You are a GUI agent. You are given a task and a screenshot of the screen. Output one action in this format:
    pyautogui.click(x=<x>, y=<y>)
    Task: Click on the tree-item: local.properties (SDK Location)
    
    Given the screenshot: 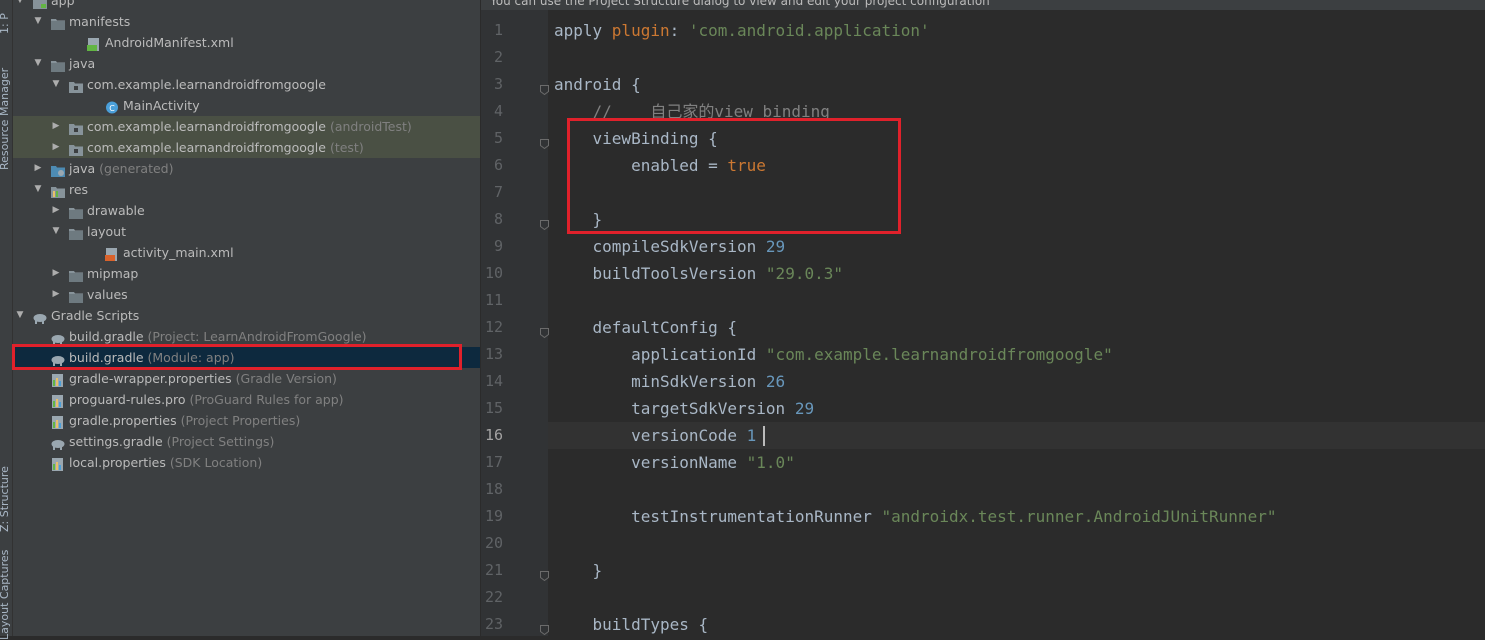 What is the action you would take?
    pyautogui.click(x=246, y=462)
    